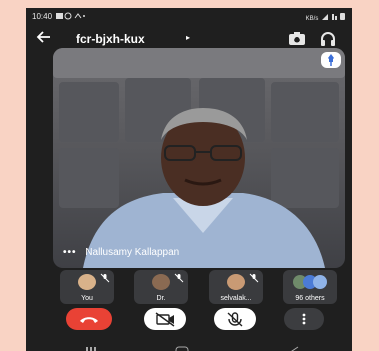  I want to click on status-time: 10:40, so click(42, 16).